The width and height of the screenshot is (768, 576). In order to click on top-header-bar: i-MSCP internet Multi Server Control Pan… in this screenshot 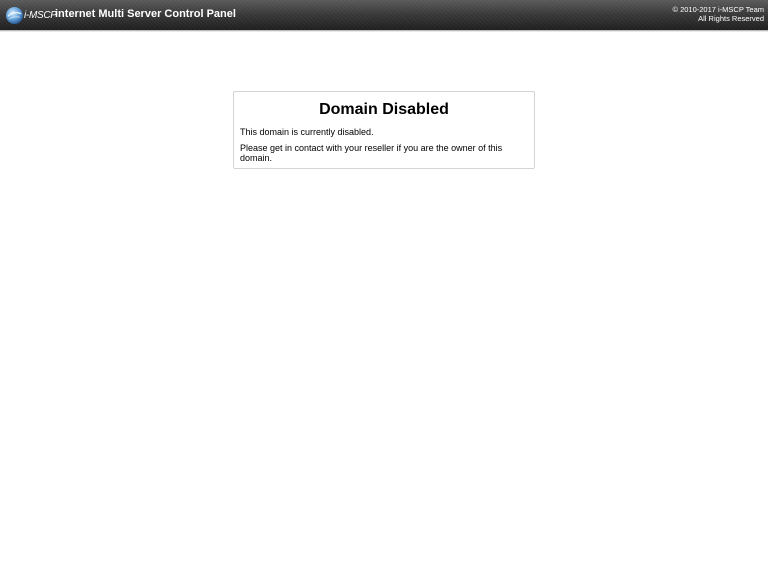, I will do `click(384, 15)`.